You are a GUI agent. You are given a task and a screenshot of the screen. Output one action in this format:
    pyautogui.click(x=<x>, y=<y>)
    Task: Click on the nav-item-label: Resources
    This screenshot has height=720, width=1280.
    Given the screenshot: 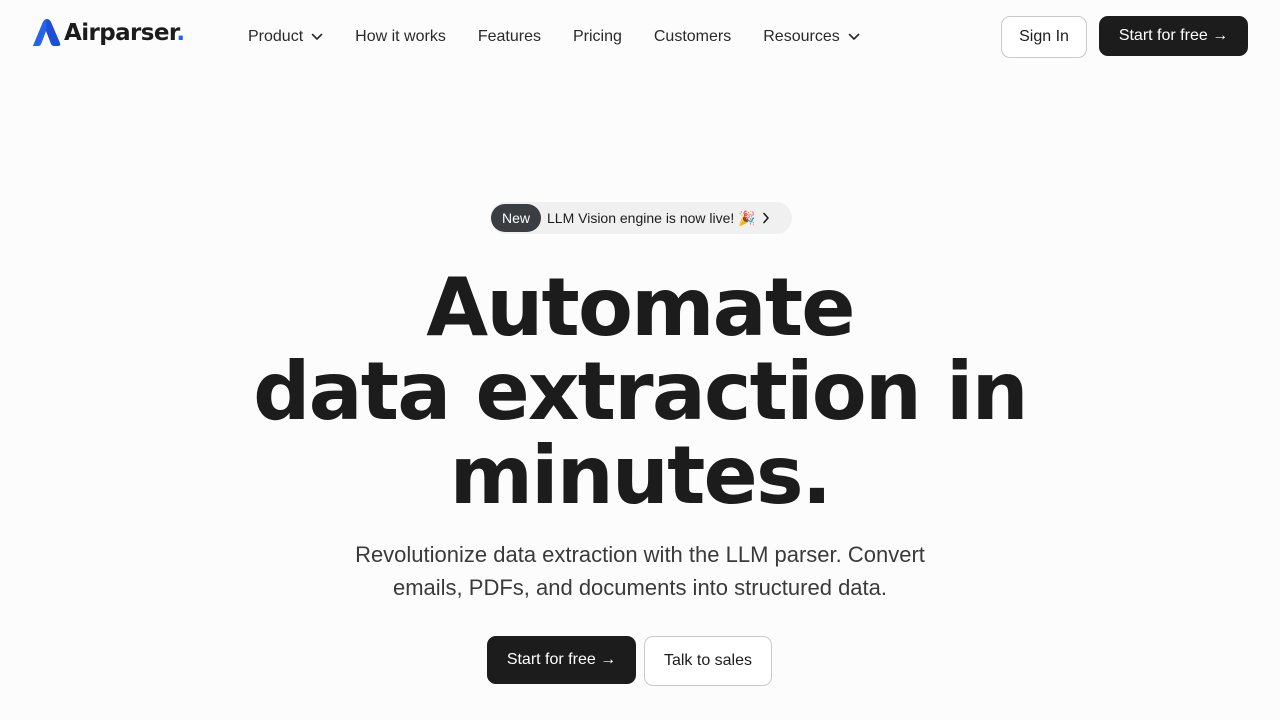 What is the action you would take?
    pyautogui.click(x=801, y=36)
    